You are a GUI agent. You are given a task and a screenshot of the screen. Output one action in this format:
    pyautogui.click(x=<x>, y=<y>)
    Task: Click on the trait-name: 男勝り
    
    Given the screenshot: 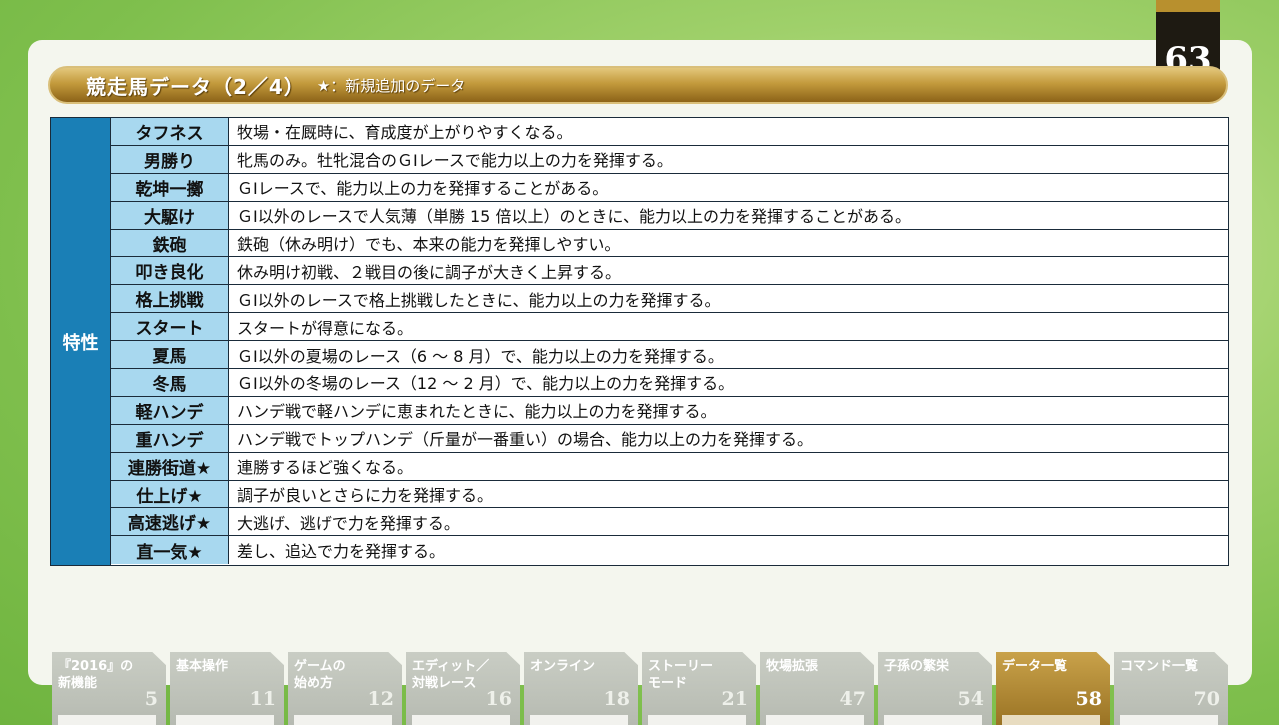 What is the action you would take?
    pyautogui.click(x=170, y=159)
    